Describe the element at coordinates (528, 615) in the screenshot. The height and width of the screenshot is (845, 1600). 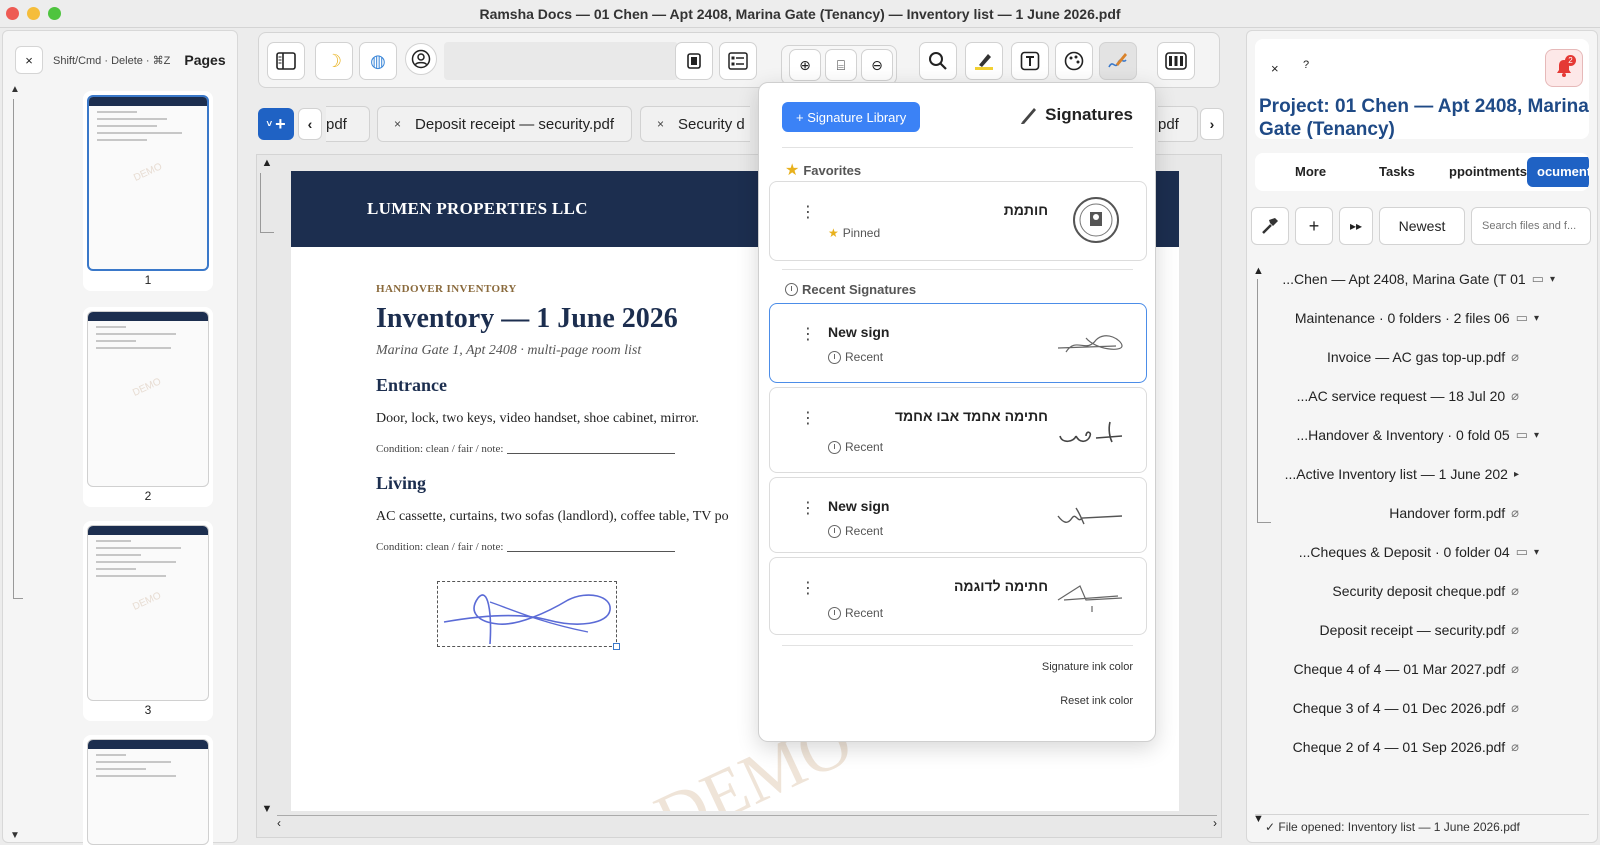
I see `placed-signature` at that location.